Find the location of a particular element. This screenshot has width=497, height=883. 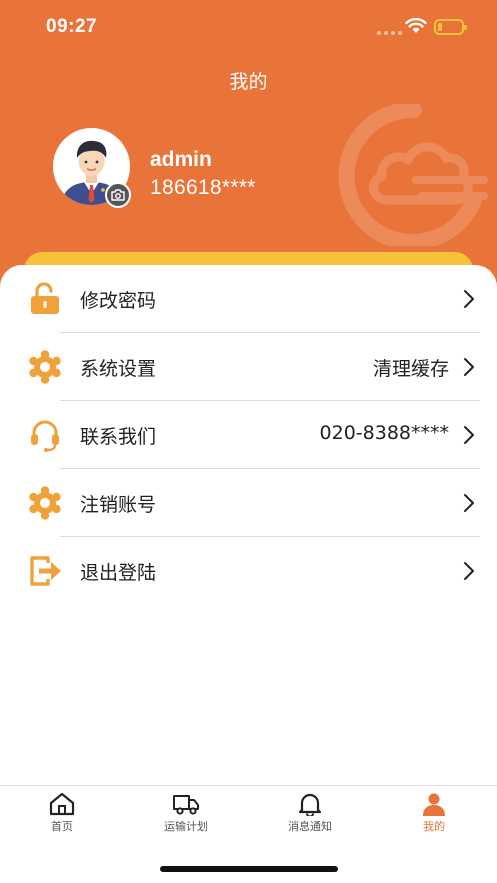

signal-icon is located at coordinates (389, 33).